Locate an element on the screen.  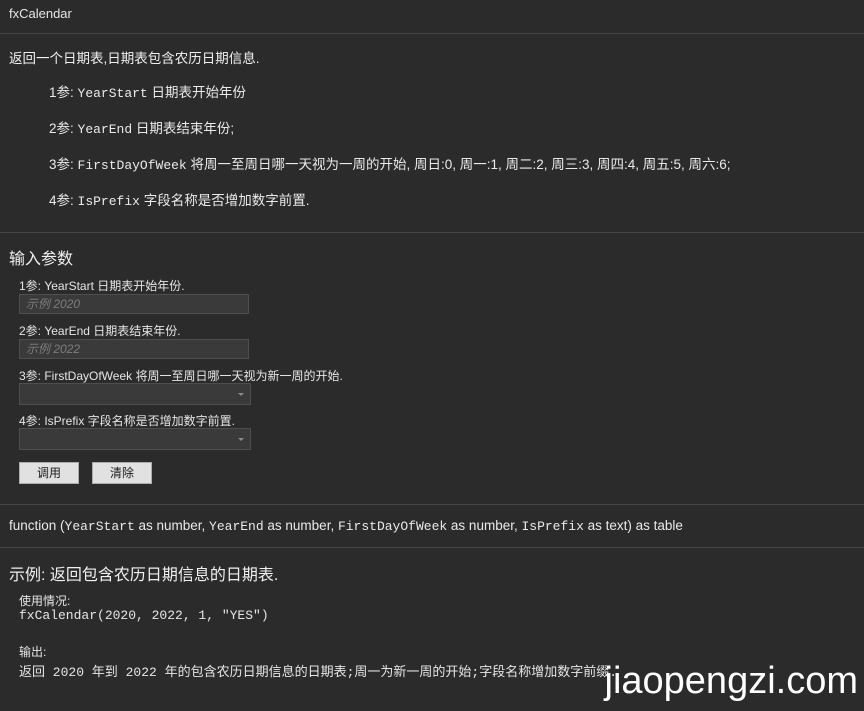
function-summary: 返回一个日期表,日期表包含农历日期信息. is located at coordinates (134, 58).